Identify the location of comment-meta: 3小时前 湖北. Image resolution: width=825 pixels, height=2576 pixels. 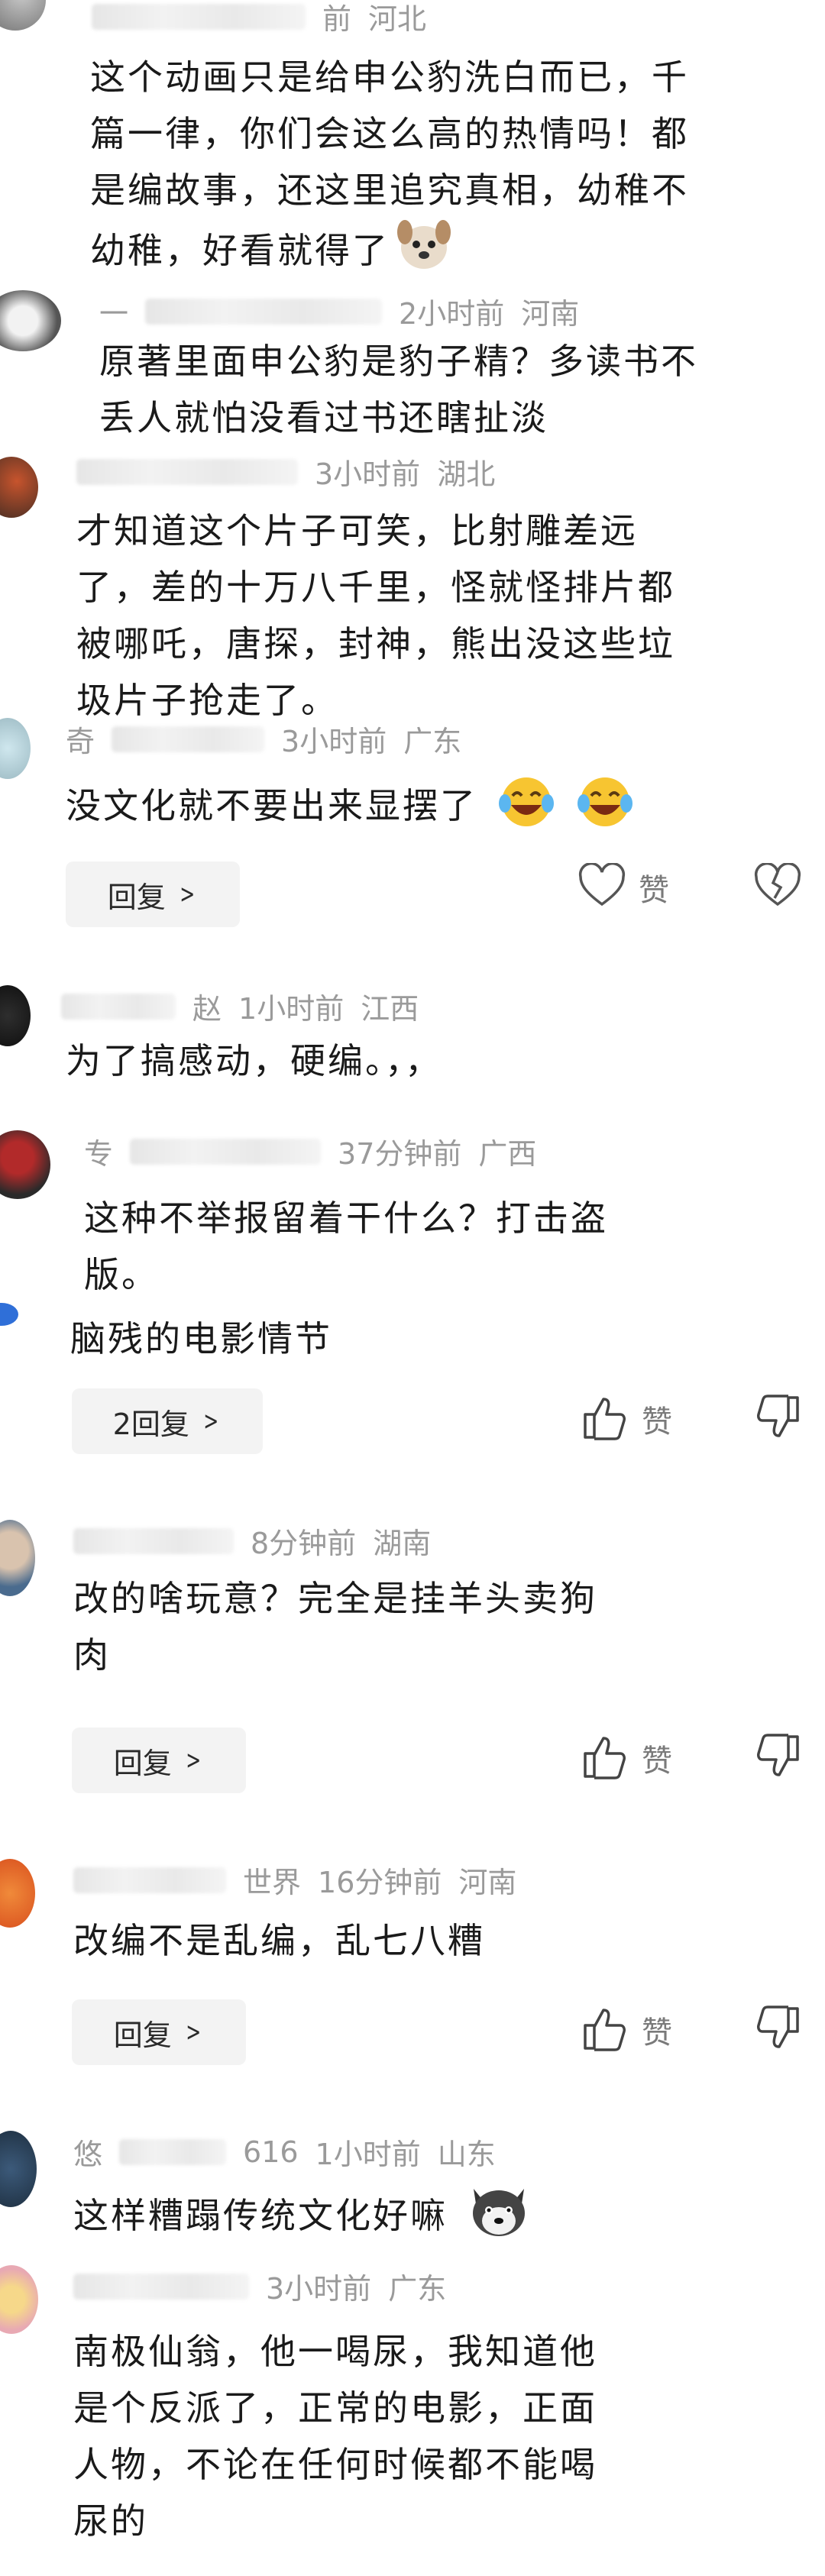
(285, 472).